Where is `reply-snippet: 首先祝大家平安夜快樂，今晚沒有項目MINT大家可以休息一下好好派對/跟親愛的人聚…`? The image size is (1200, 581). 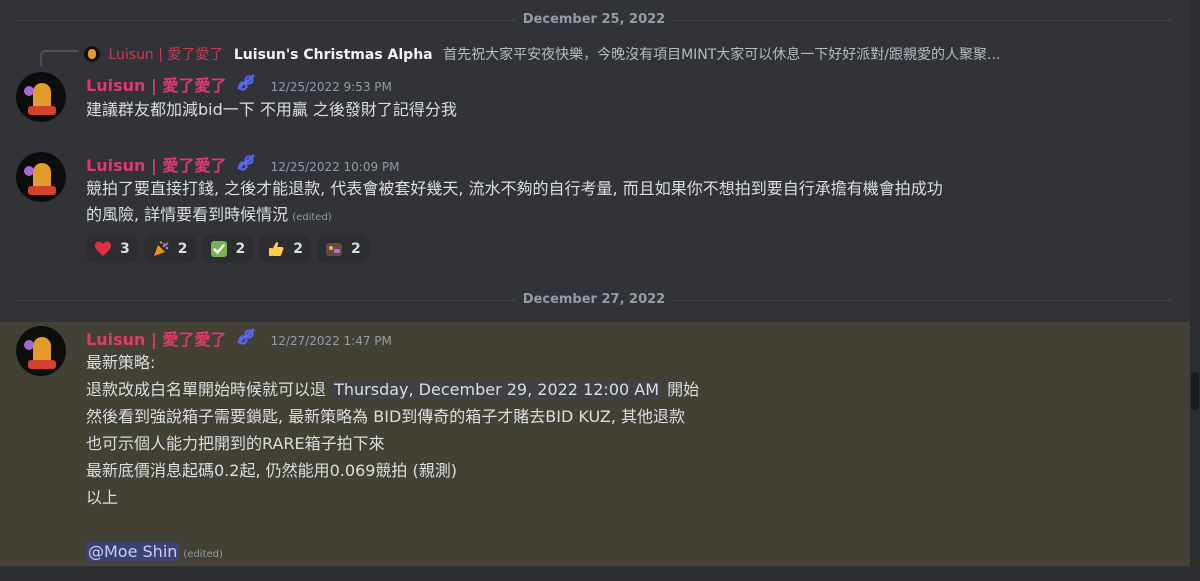 reply-snippet: 首先祝大家平安夜快樂，今晚沒有項目MINT大家可以休息一下好好派對/跟親愛的人聚… is located at coordinates (722, 55).